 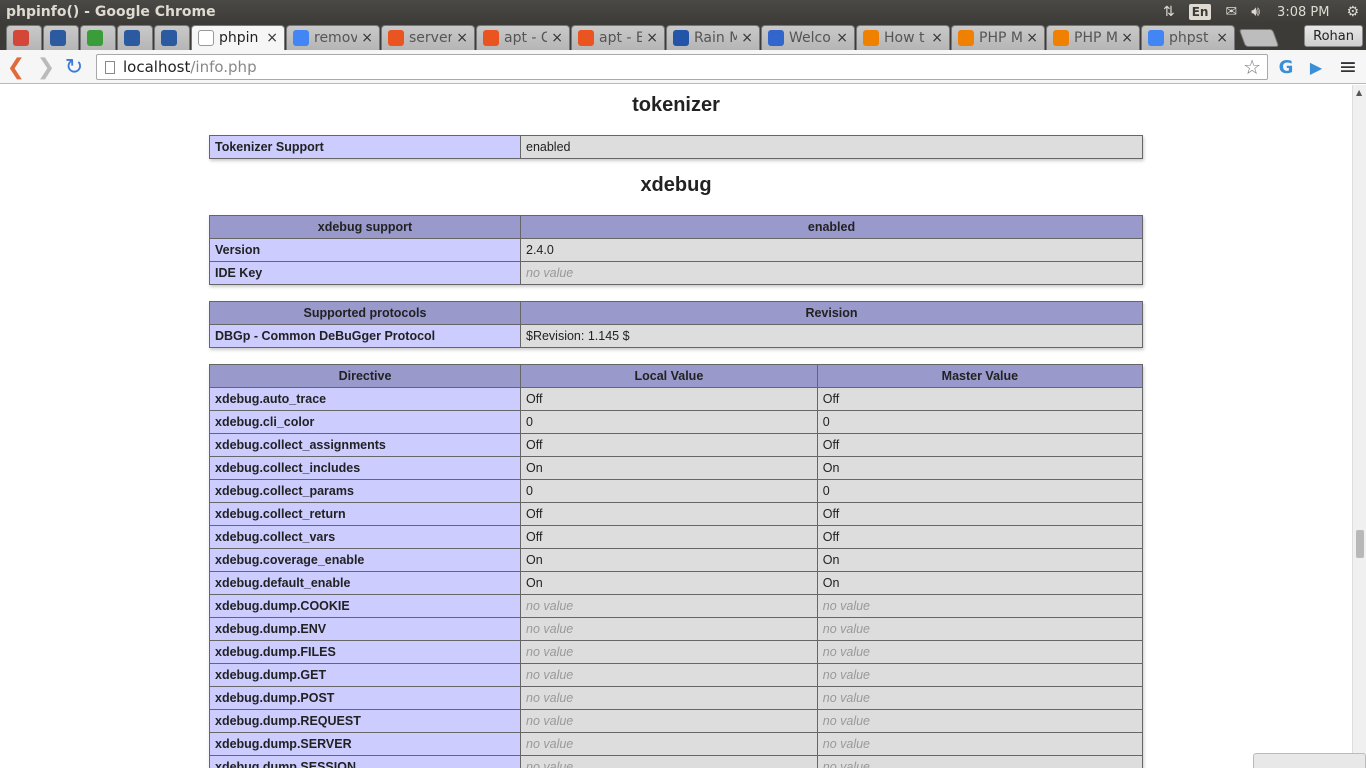 I want to click on table-row: xdebug.dump.SERVER no value no value, so click(x=676, y=744).